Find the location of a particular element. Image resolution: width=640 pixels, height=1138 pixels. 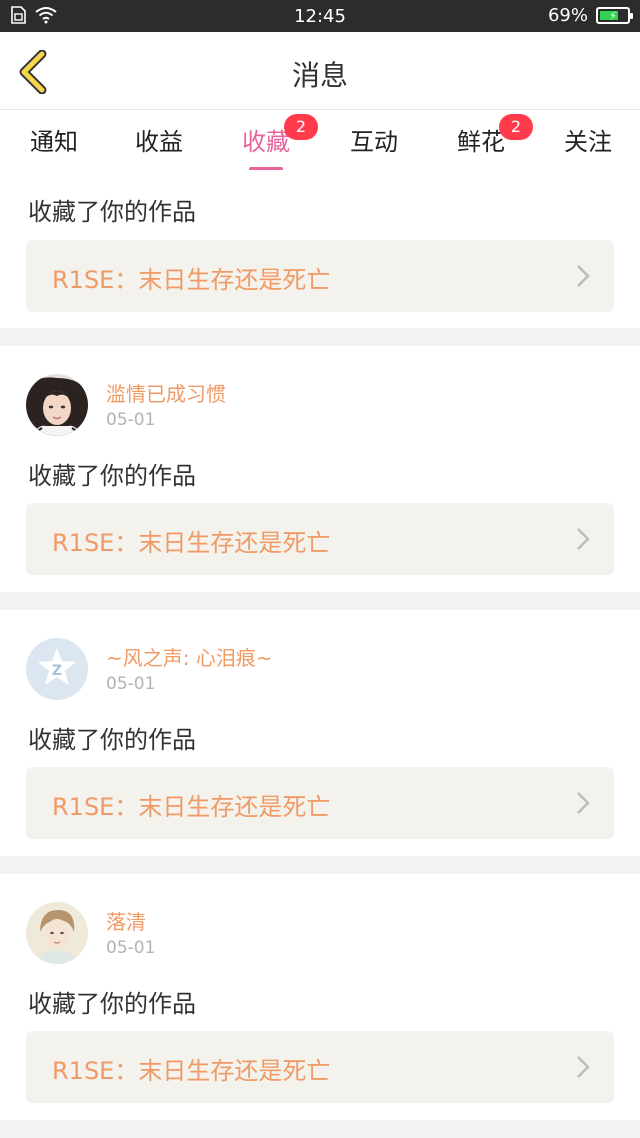

tab-interactions: 互动 is located at coordinates (374, 139).